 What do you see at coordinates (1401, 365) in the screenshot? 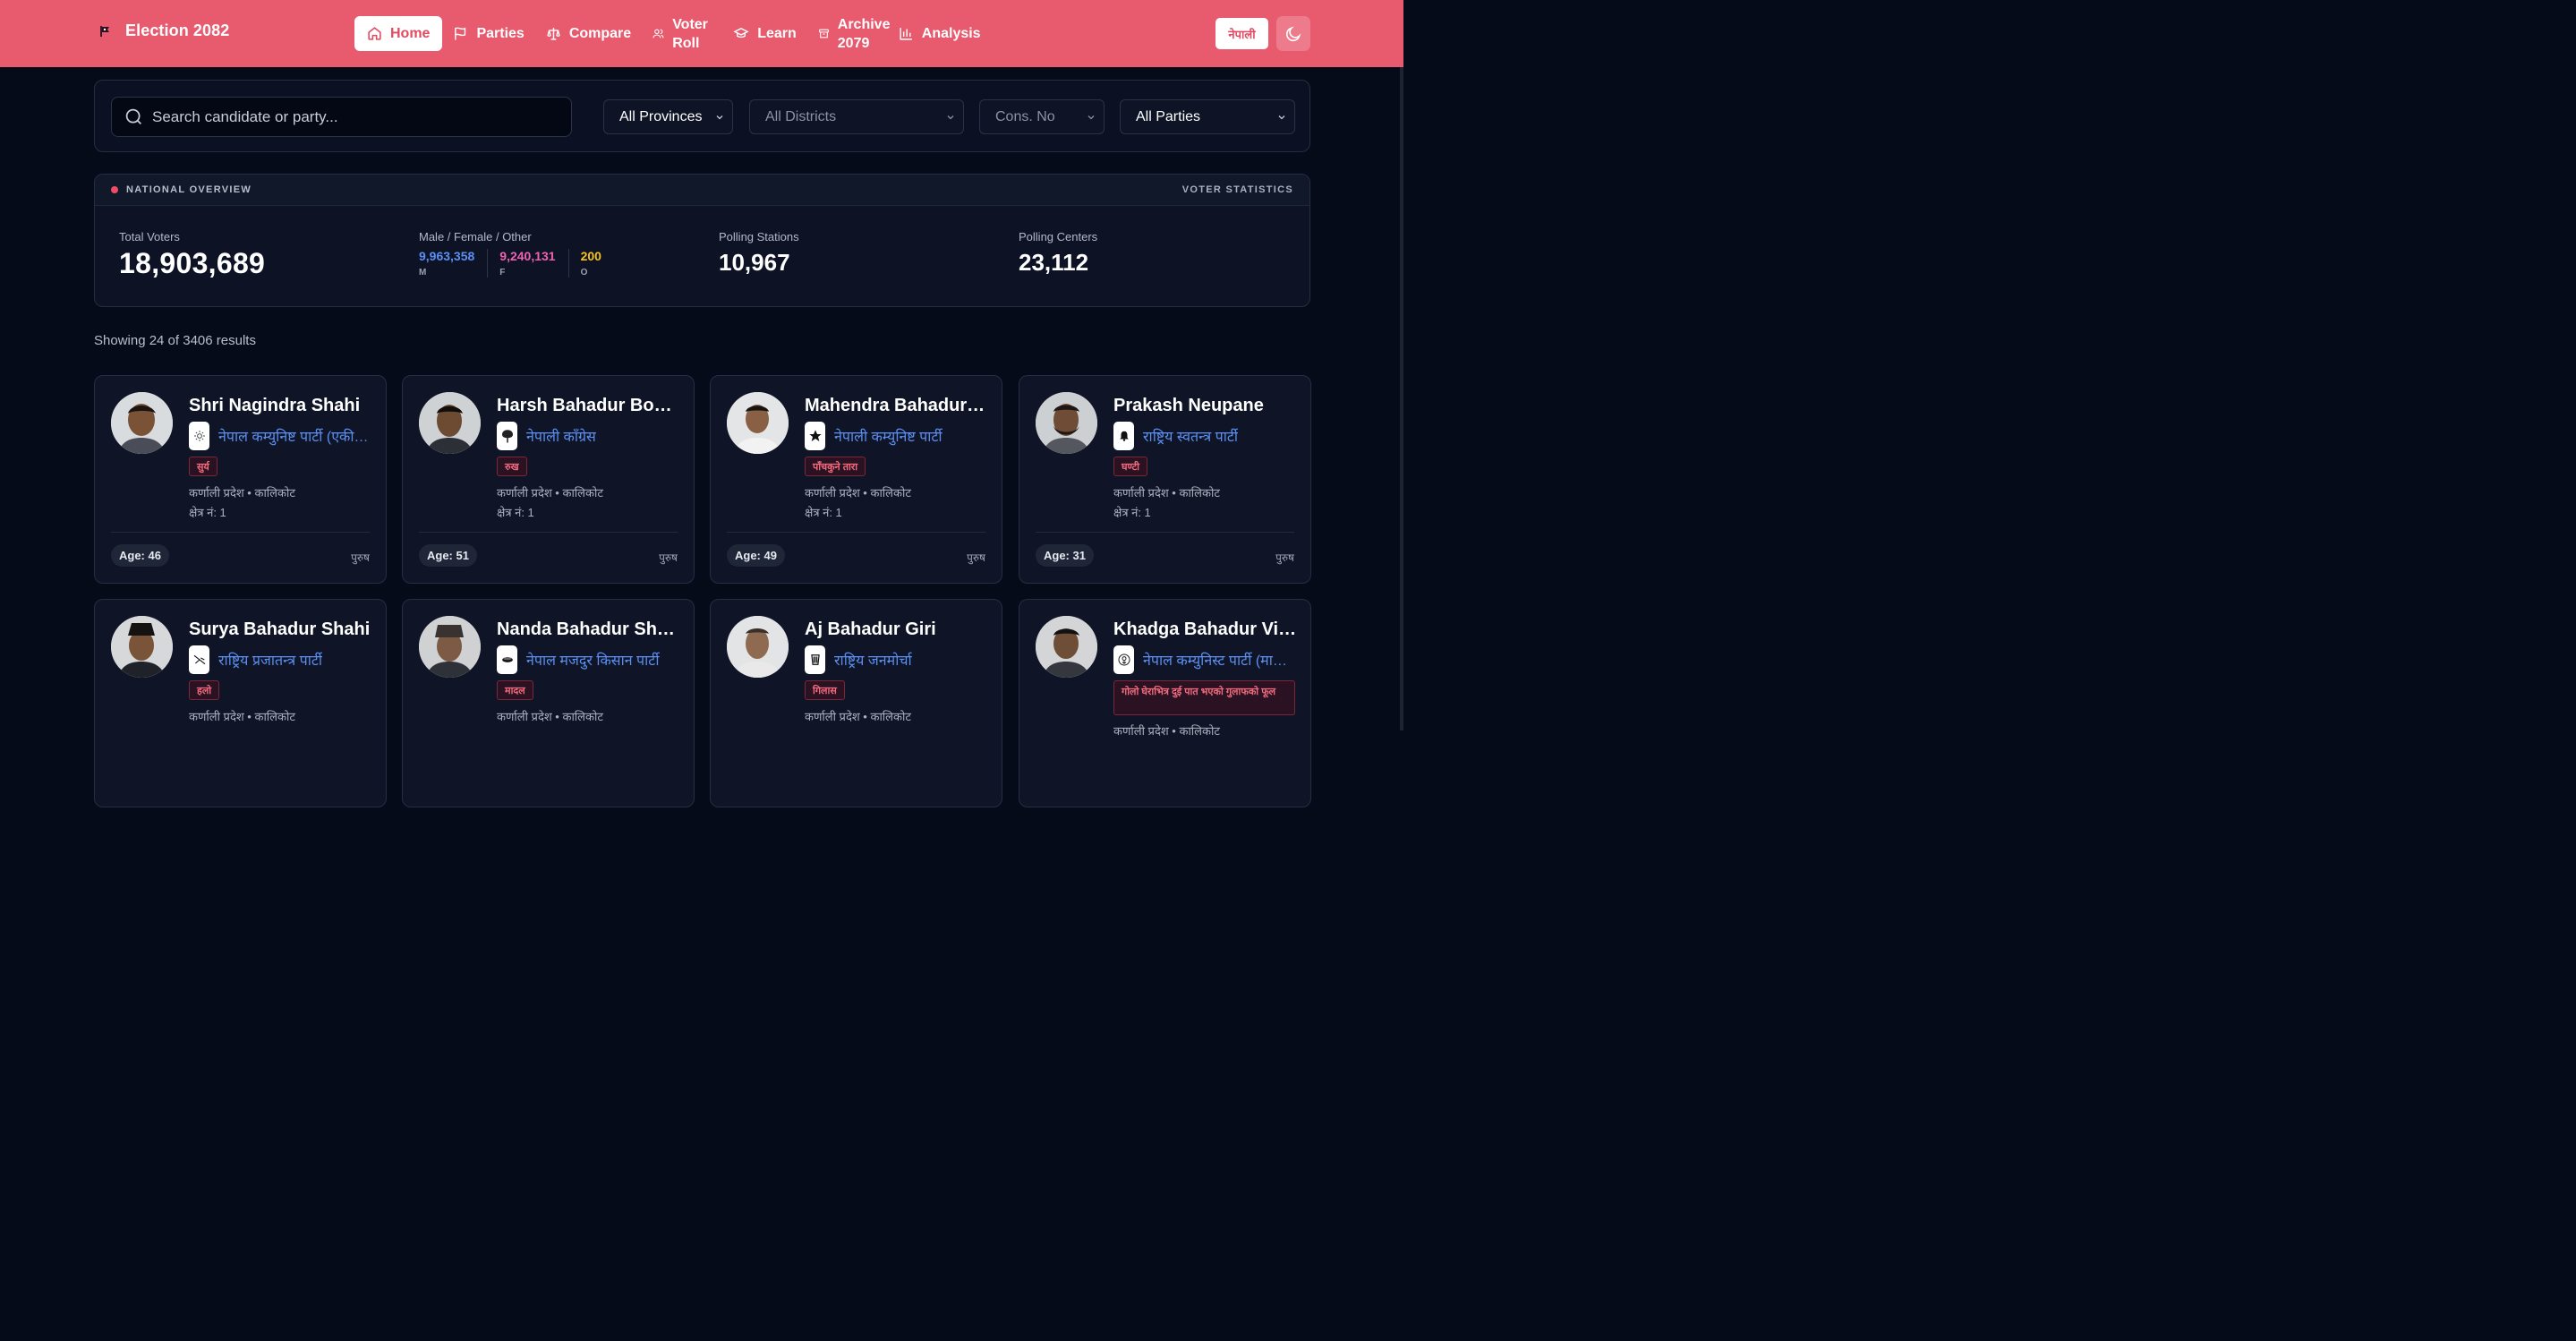
I see `window-edge` at bounding box center [1401, 365].